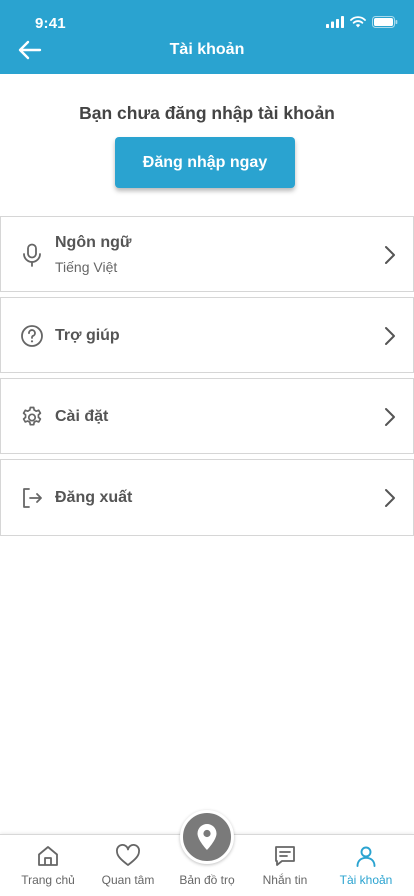 This screenshot has width=414, height=896. I want to click on tab-home: Trang chủ, so click(48, 865).